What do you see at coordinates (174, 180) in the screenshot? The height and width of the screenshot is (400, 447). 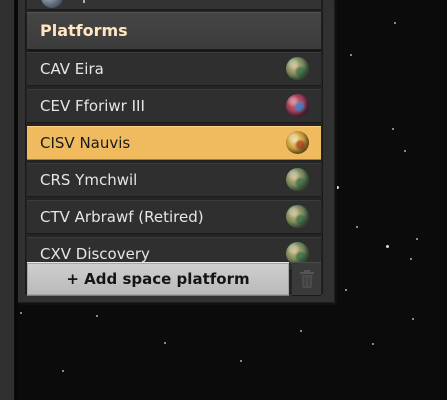 I see `platform-row-crs-ymchwil: CRS Ymchwil` at bounding box center [174, 180].